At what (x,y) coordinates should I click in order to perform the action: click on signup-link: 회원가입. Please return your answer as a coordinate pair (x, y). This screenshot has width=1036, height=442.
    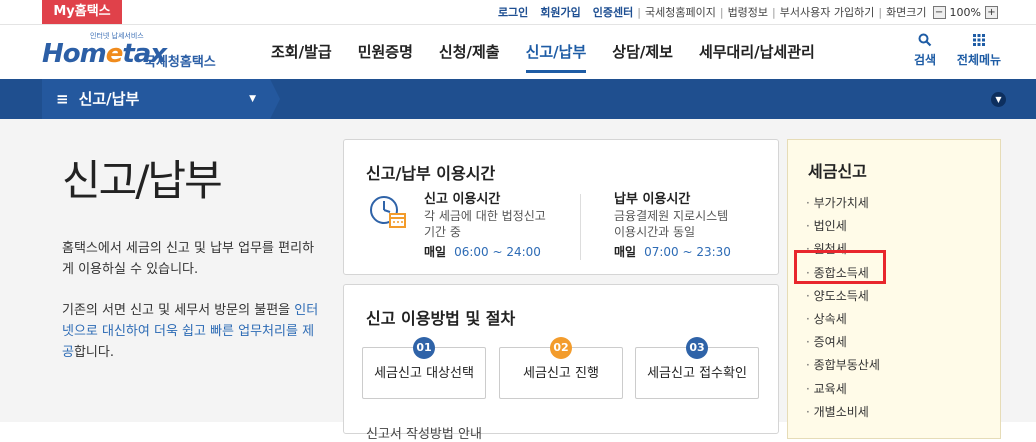
    Looking at the image, I should click on (560, 12).